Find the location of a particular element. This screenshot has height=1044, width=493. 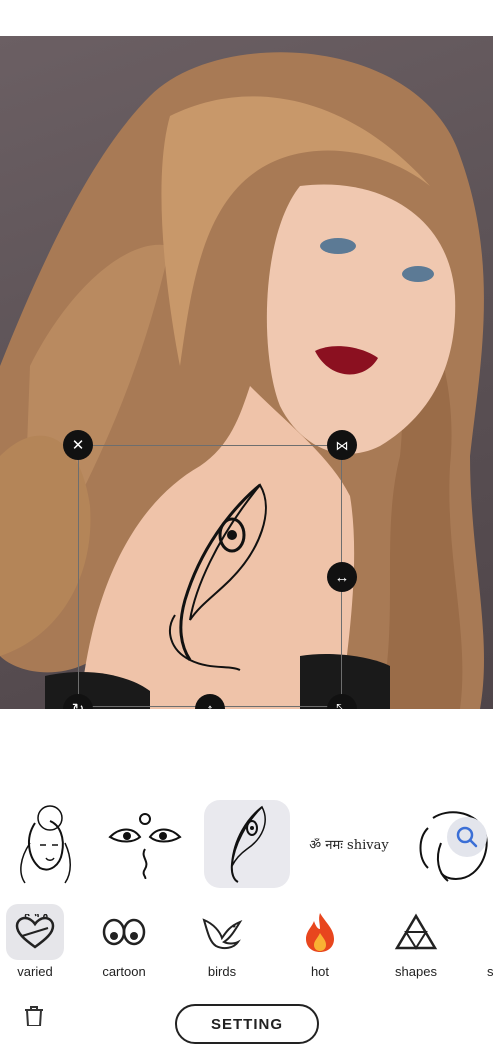

category-hot: hot is located at coordinates (320, 943).